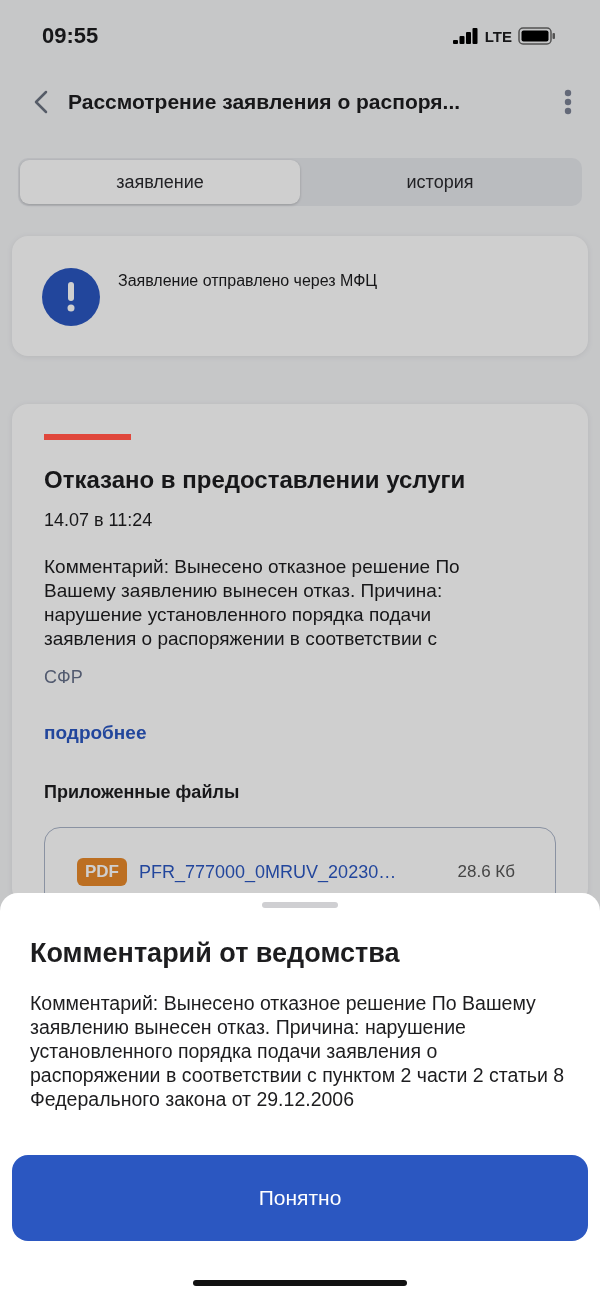 Image resolution: width=600 pixels, height=1297 pixels. I want to click on ok-button: Понятно, so click(300, 1198).